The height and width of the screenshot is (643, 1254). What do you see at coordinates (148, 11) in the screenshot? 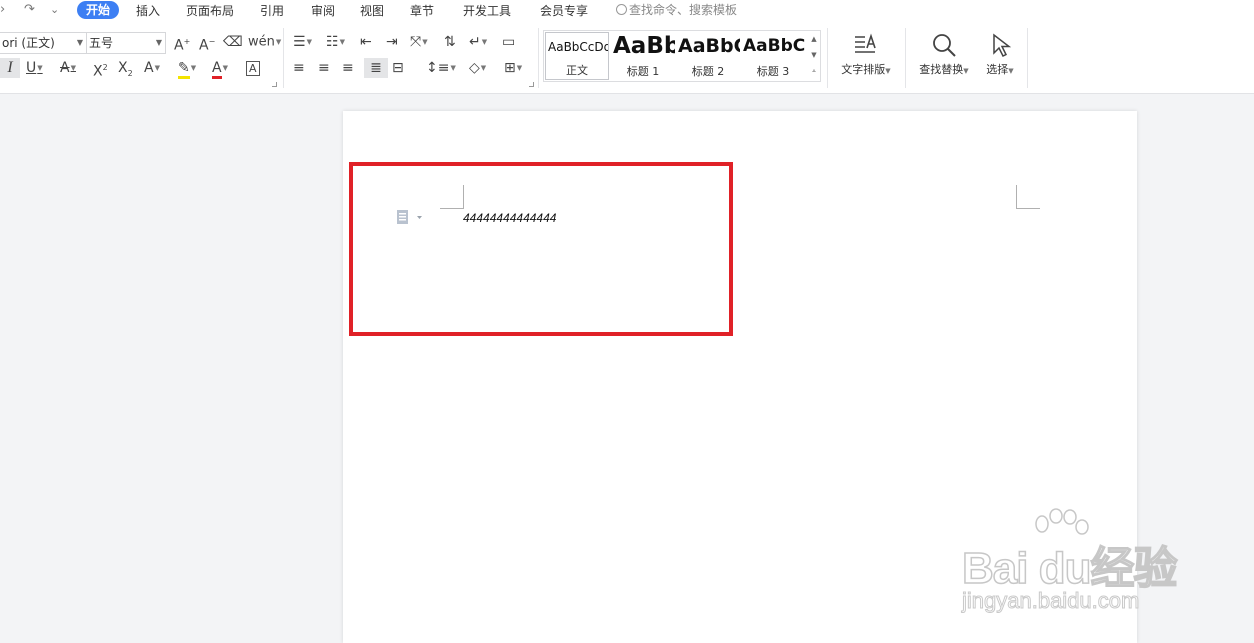
I see `tab-insert: 插入` at bounding box center [148, 11].